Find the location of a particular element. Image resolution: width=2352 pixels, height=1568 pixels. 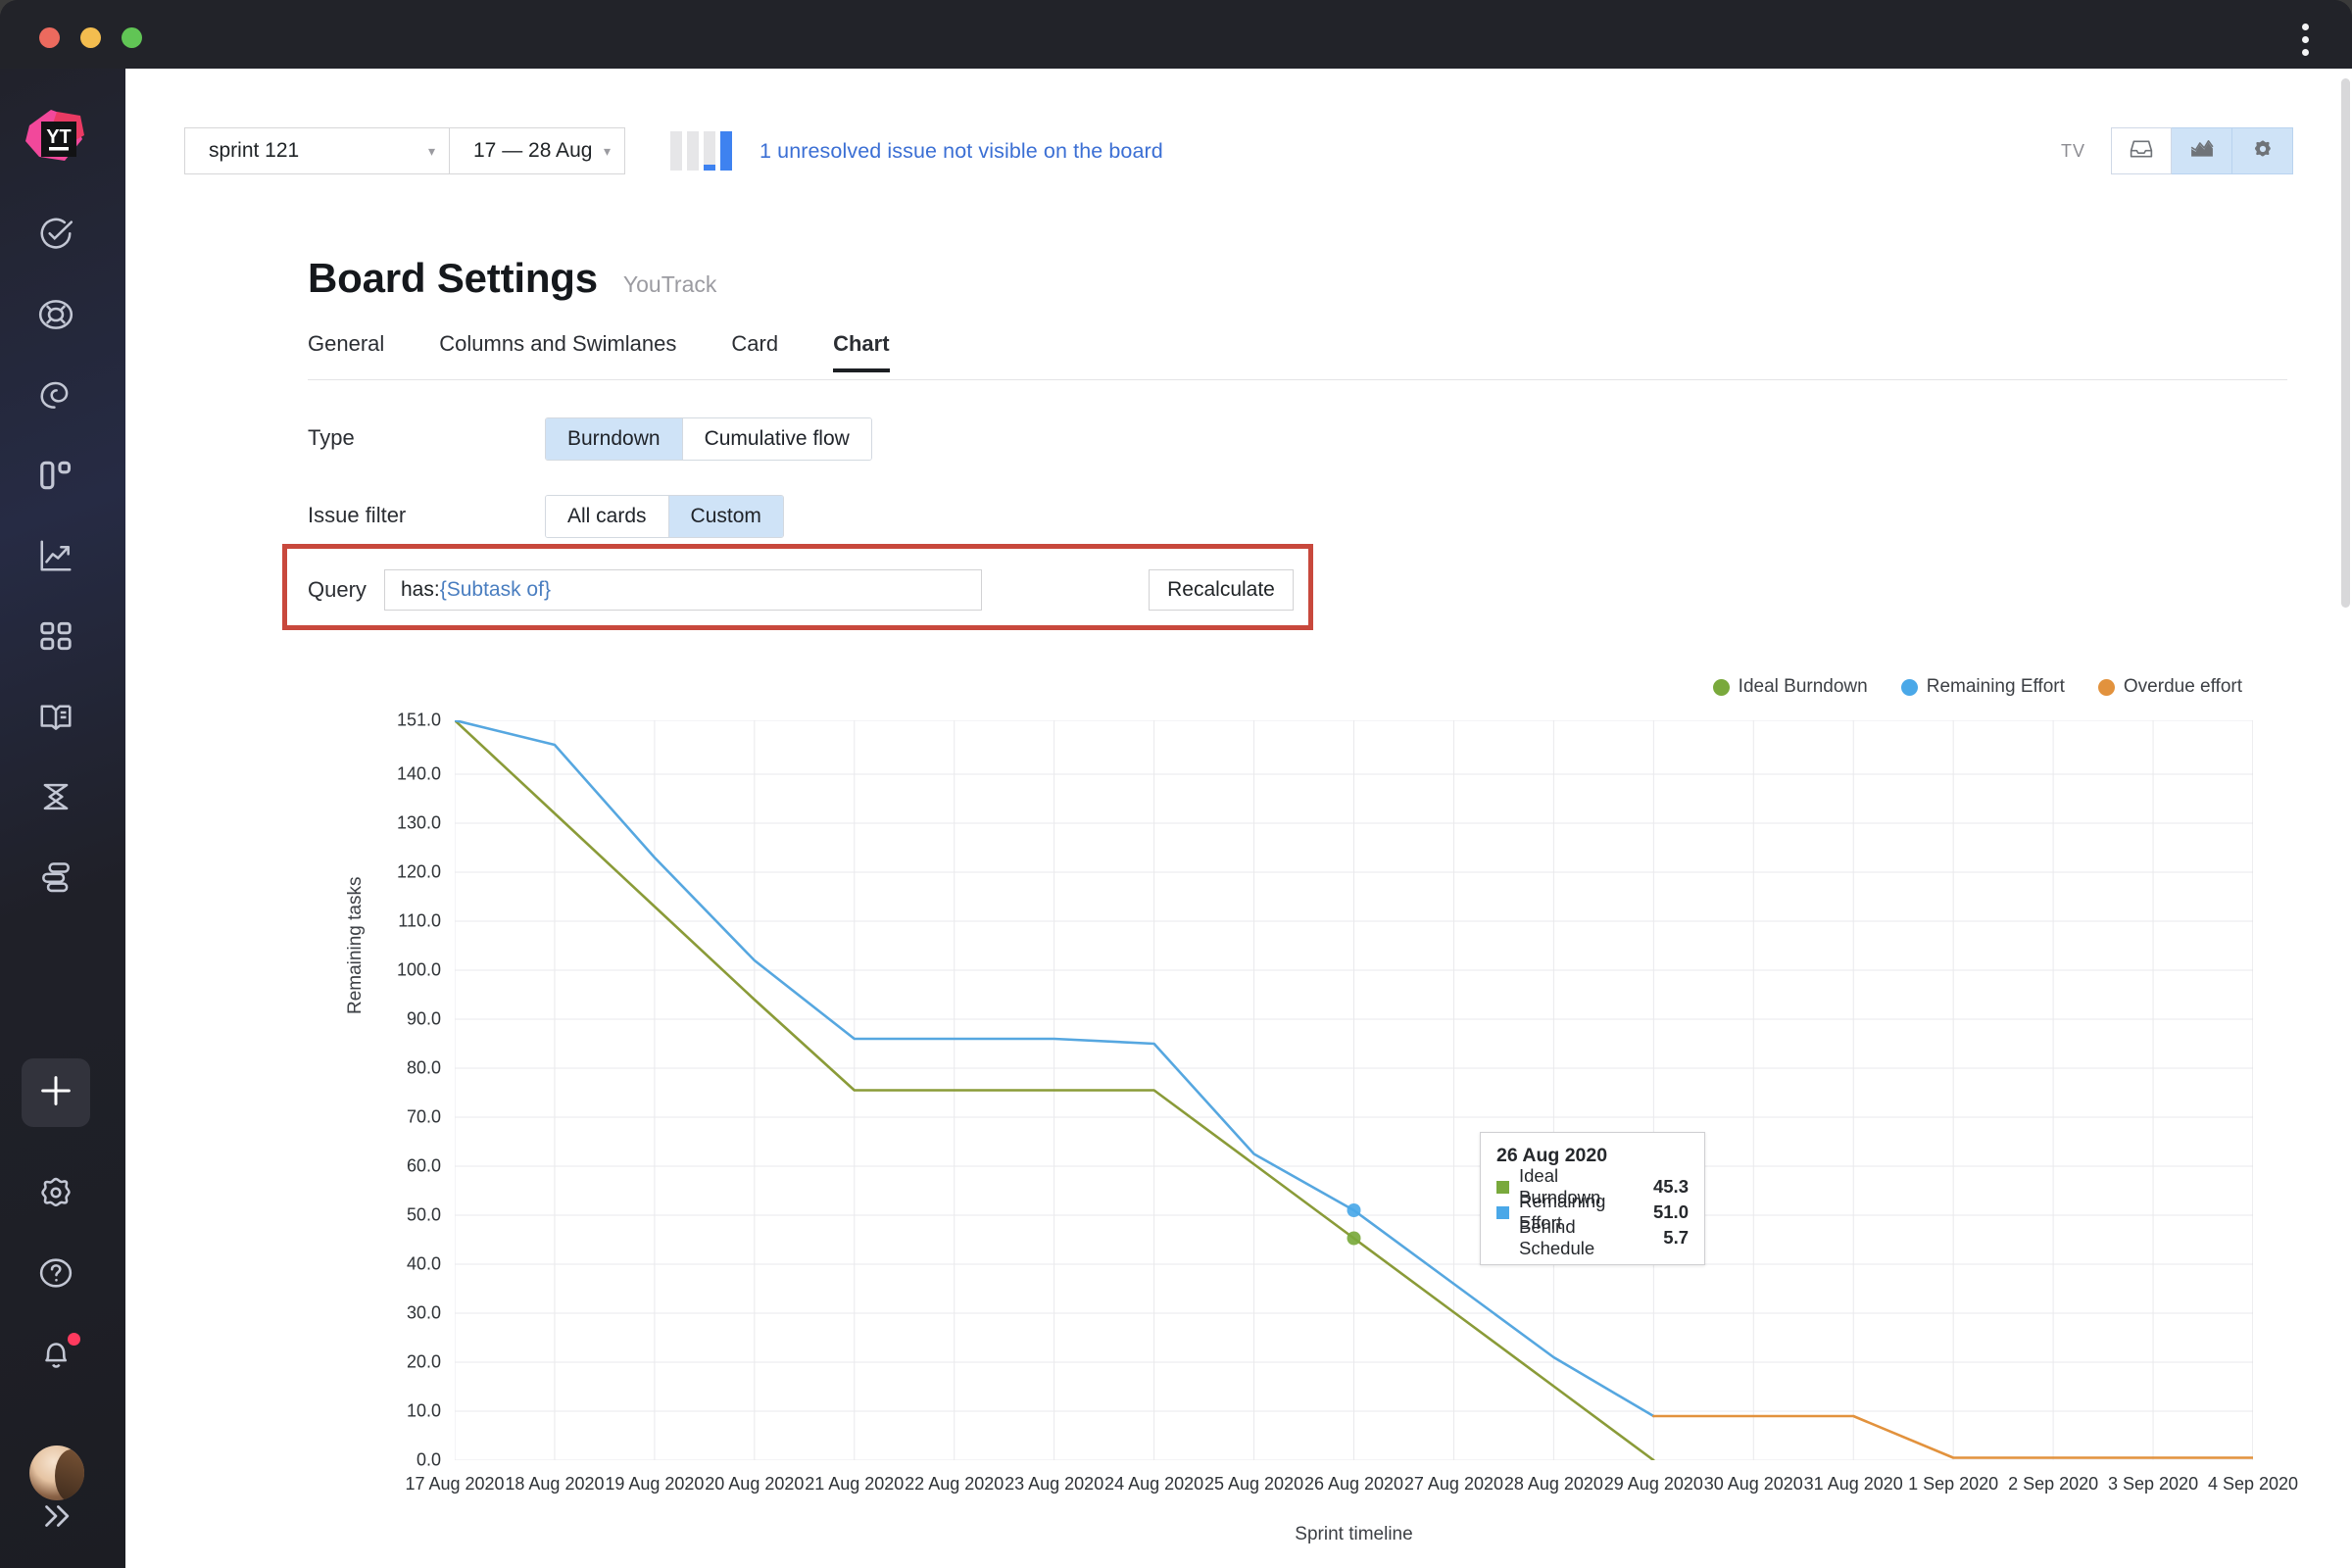

check-circle-icon is located at coordinates (55, 237).